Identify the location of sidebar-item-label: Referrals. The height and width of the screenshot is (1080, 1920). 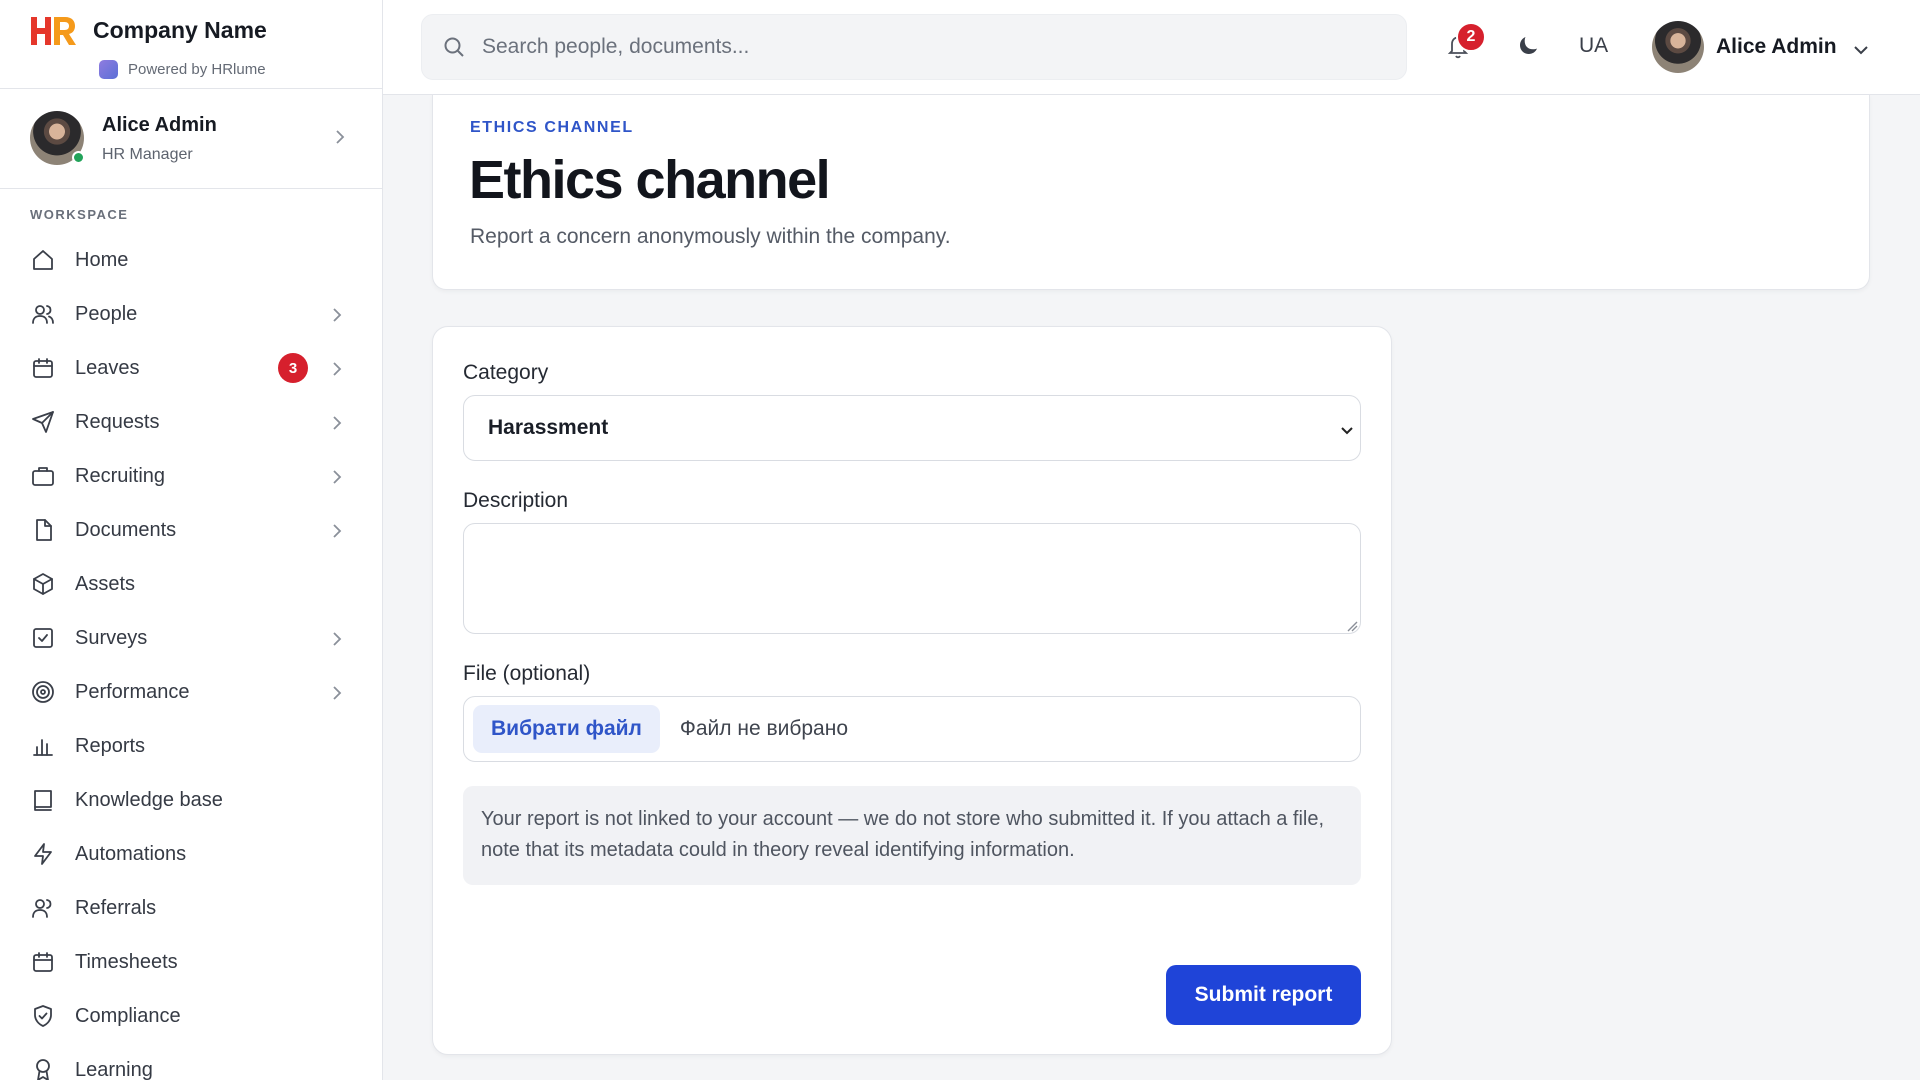
(116, 907).